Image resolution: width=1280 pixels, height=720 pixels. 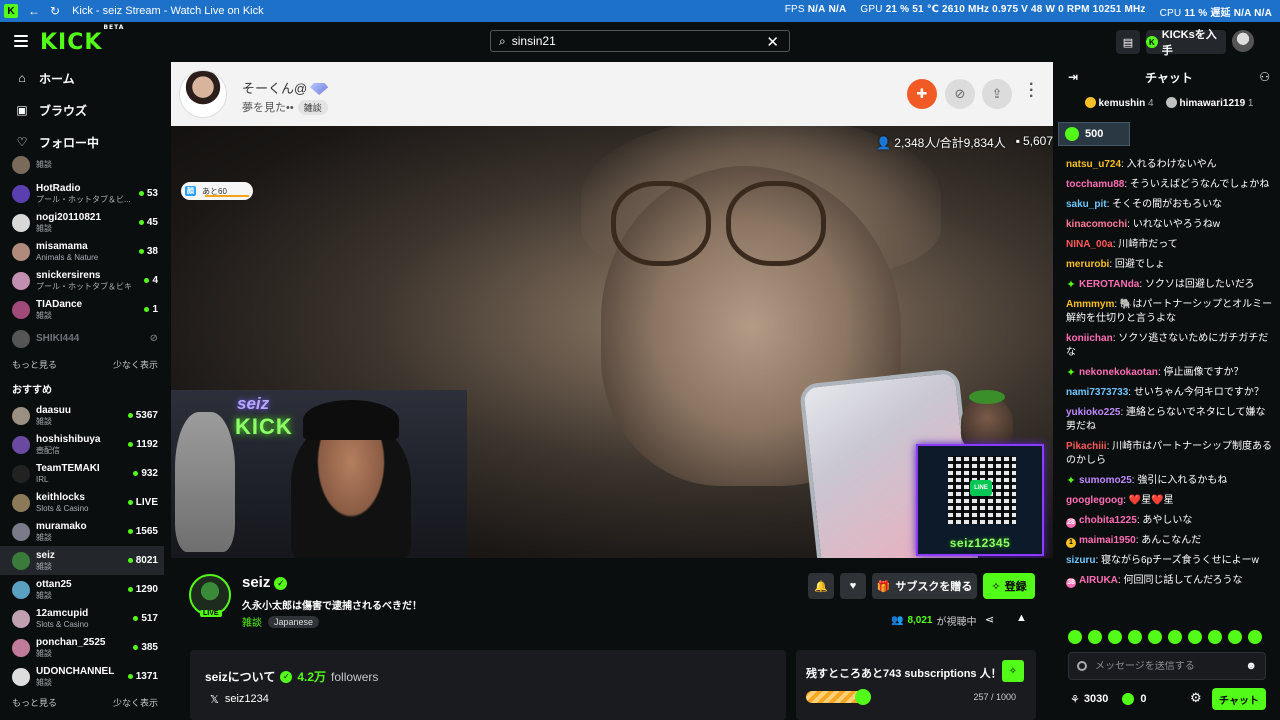 What do you see at coordinates (1021, 618) in the screenshot?
I see `report-icon: ▲` at bounding box center [1021, 618].